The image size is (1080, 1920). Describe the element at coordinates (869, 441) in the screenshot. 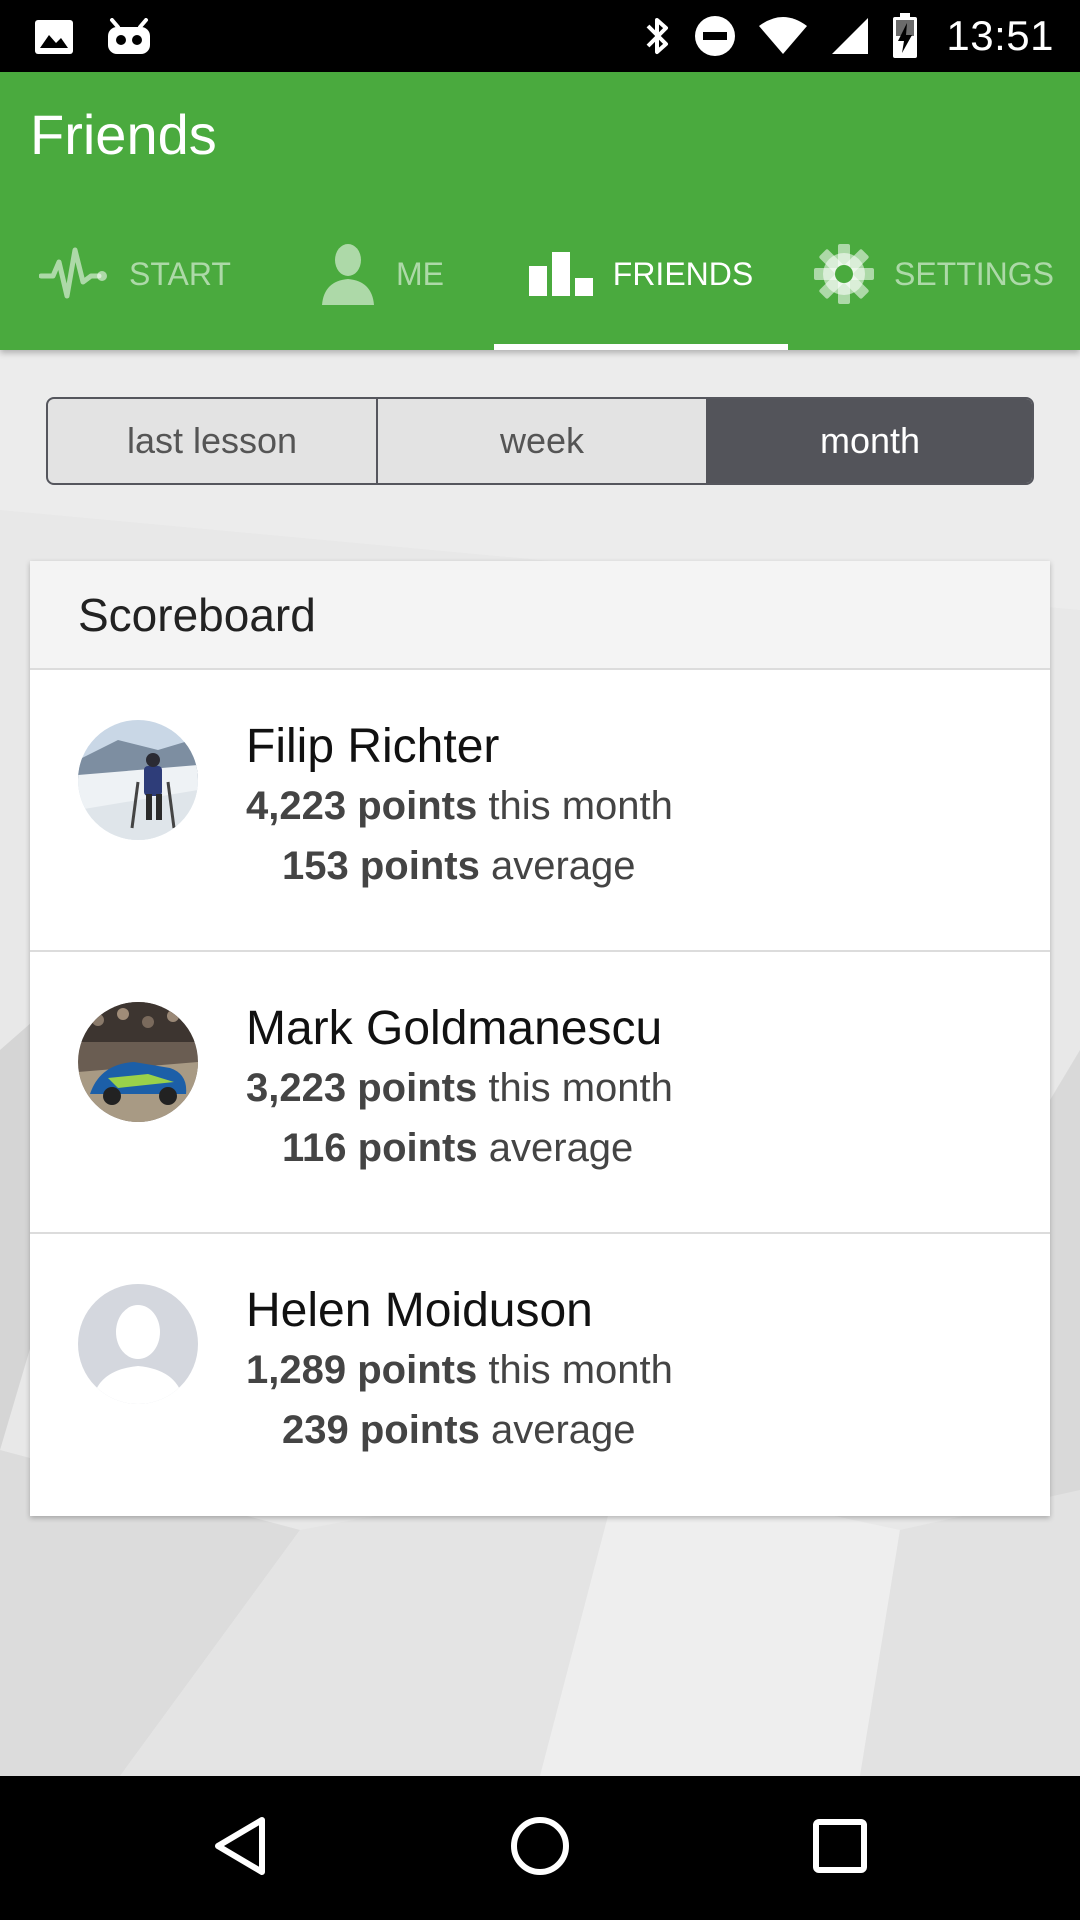

I see `period-month-button: month` at that location.